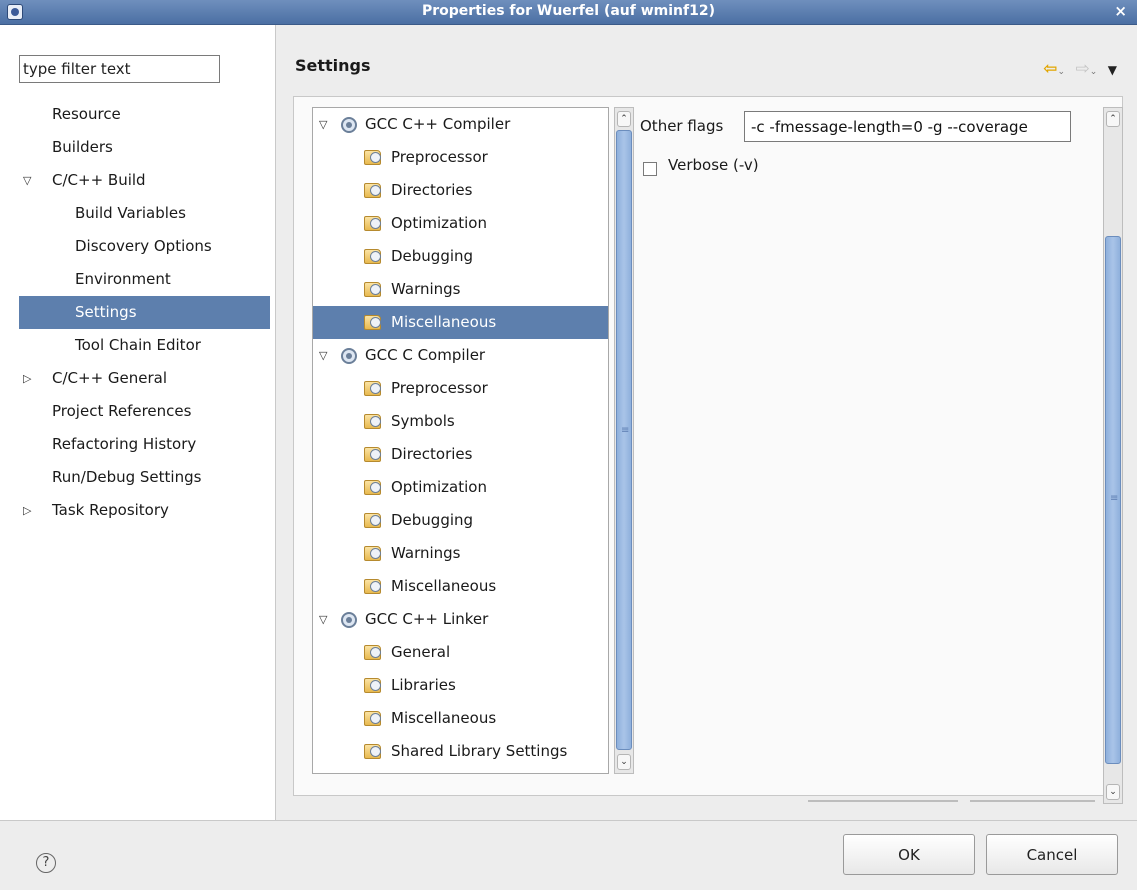  I want to click on settings-scrollbar-thumb: ≡, so click(1113, 500).